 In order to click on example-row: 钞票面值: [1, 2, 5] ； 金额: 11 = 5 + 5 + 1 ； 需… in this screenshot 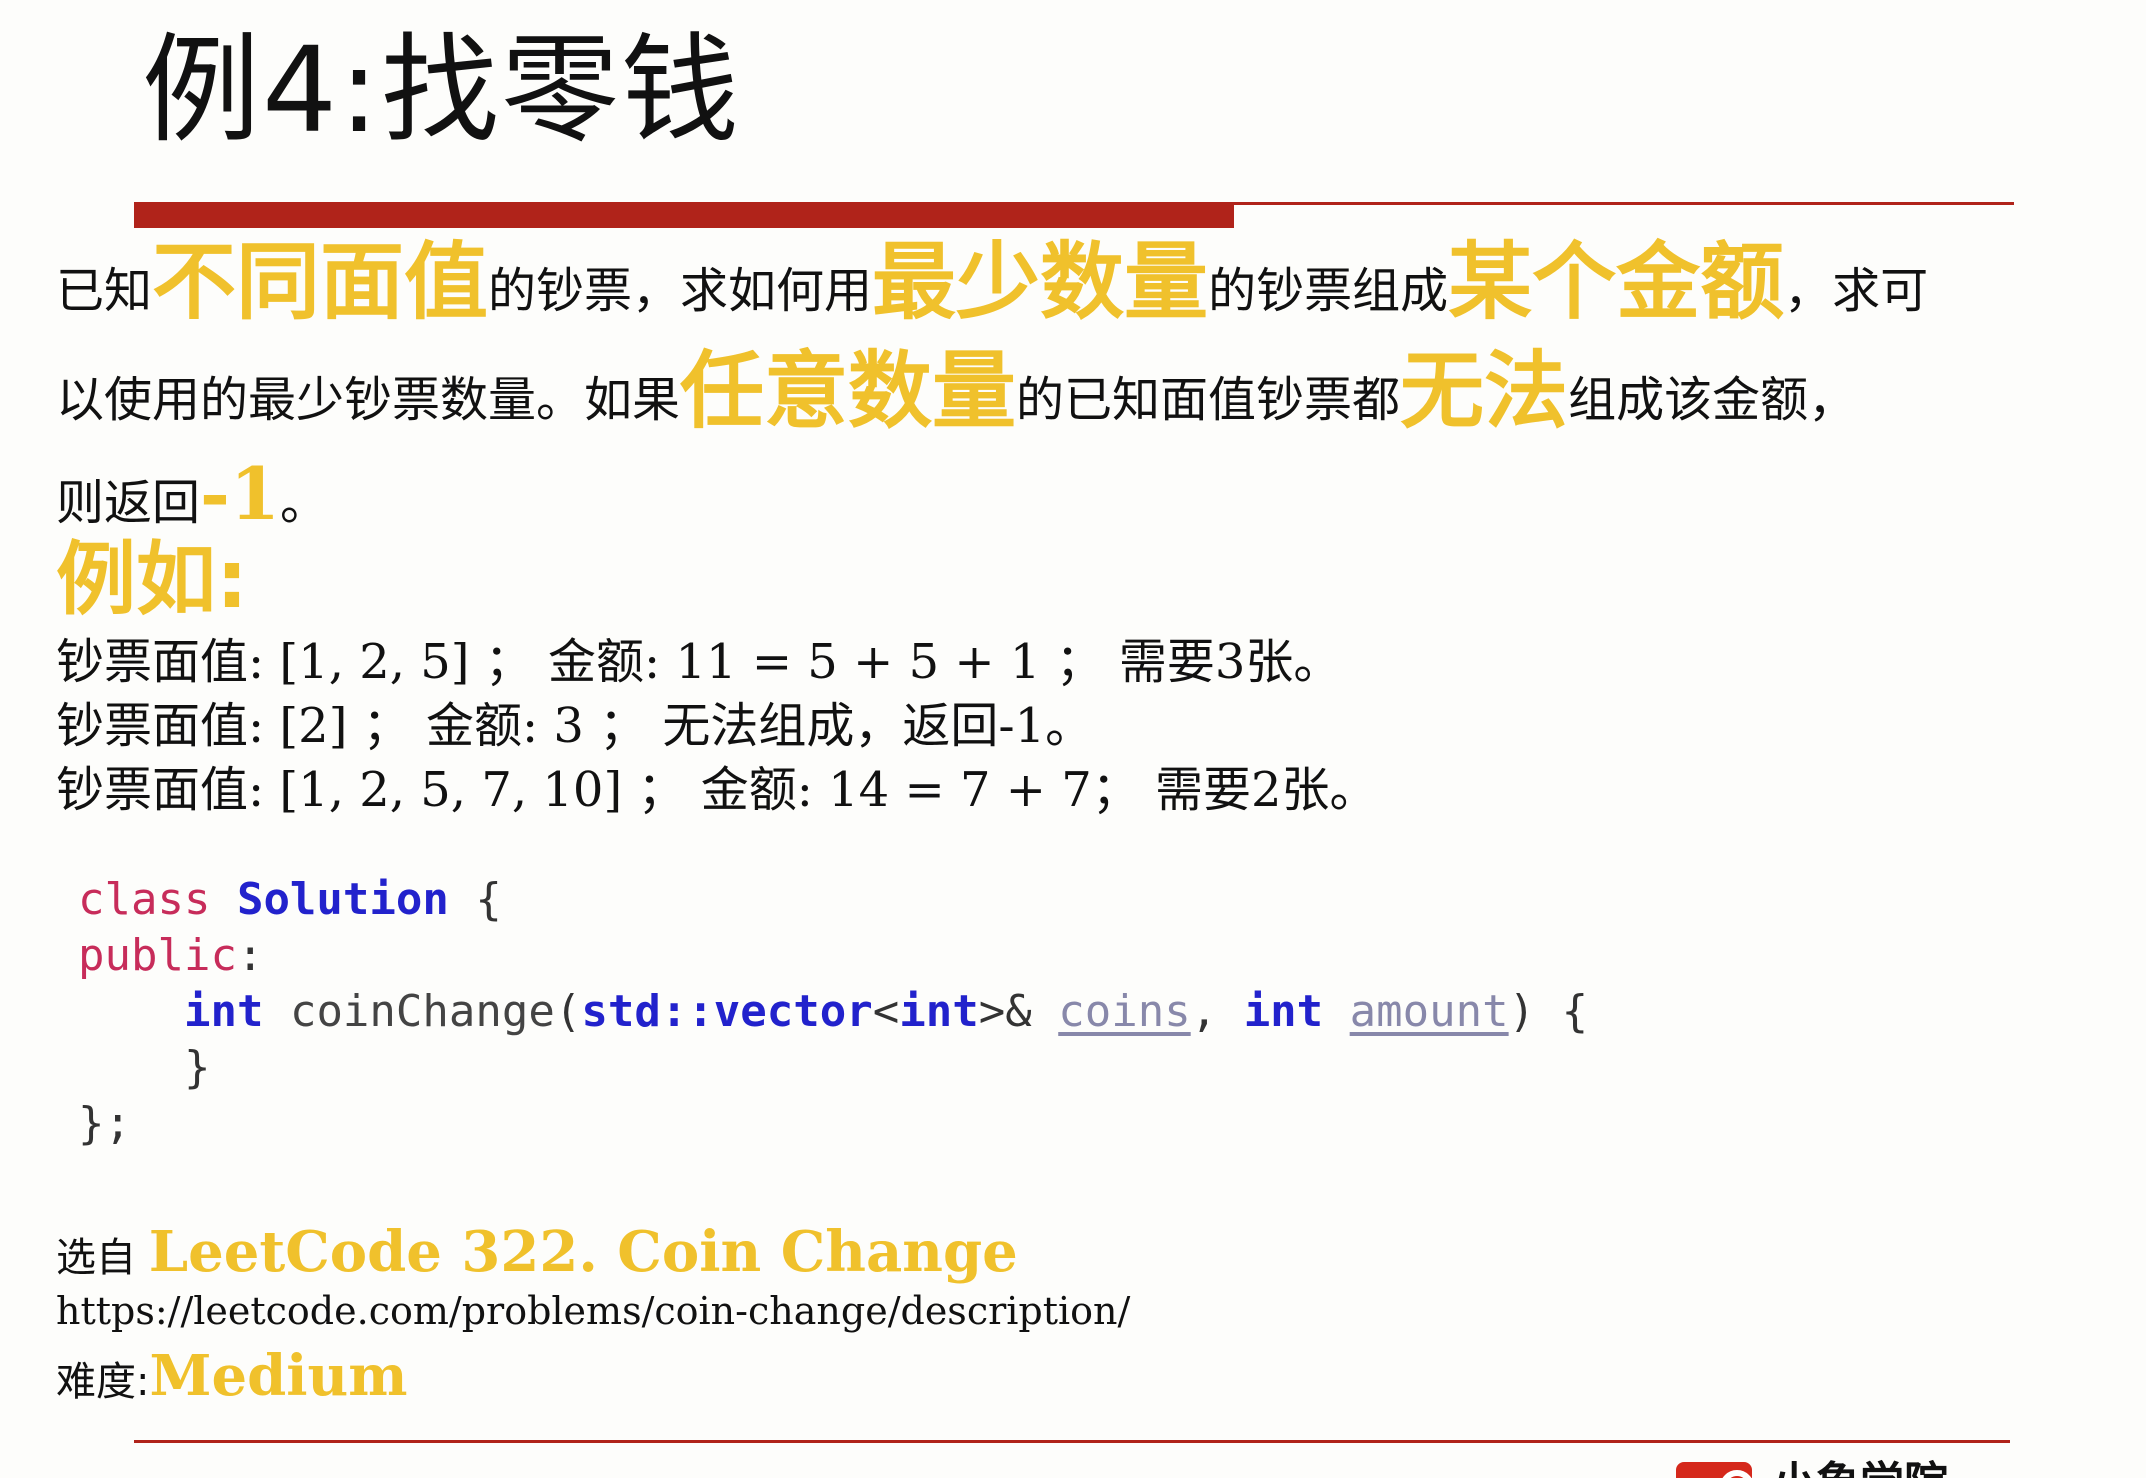, I will do `click(699, 662)`.